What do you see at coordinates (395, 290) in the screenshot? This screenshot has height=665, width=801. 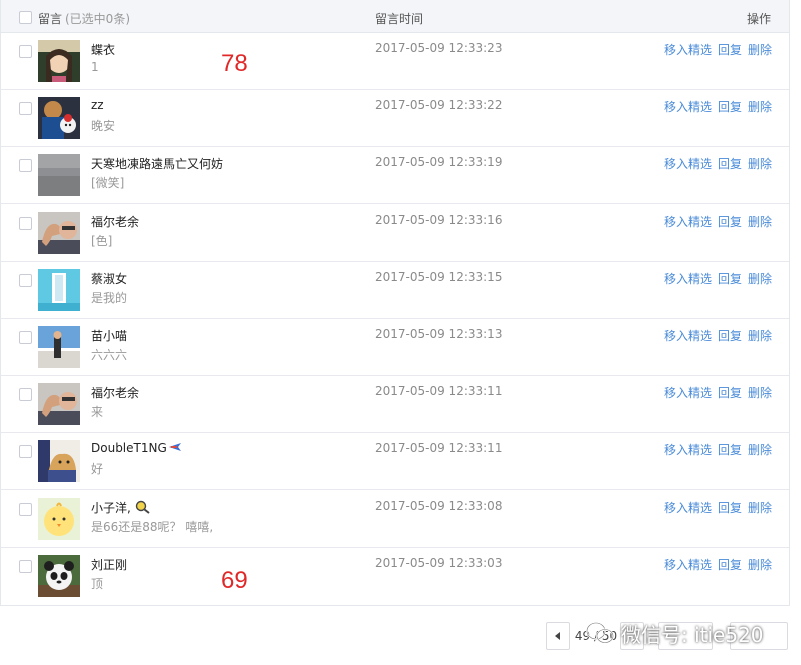 I see `table-row: 蔡淑女 是我的 2017-05-09 12:33:15 移入精选 回复 删除` at bounding box center [395, 290].